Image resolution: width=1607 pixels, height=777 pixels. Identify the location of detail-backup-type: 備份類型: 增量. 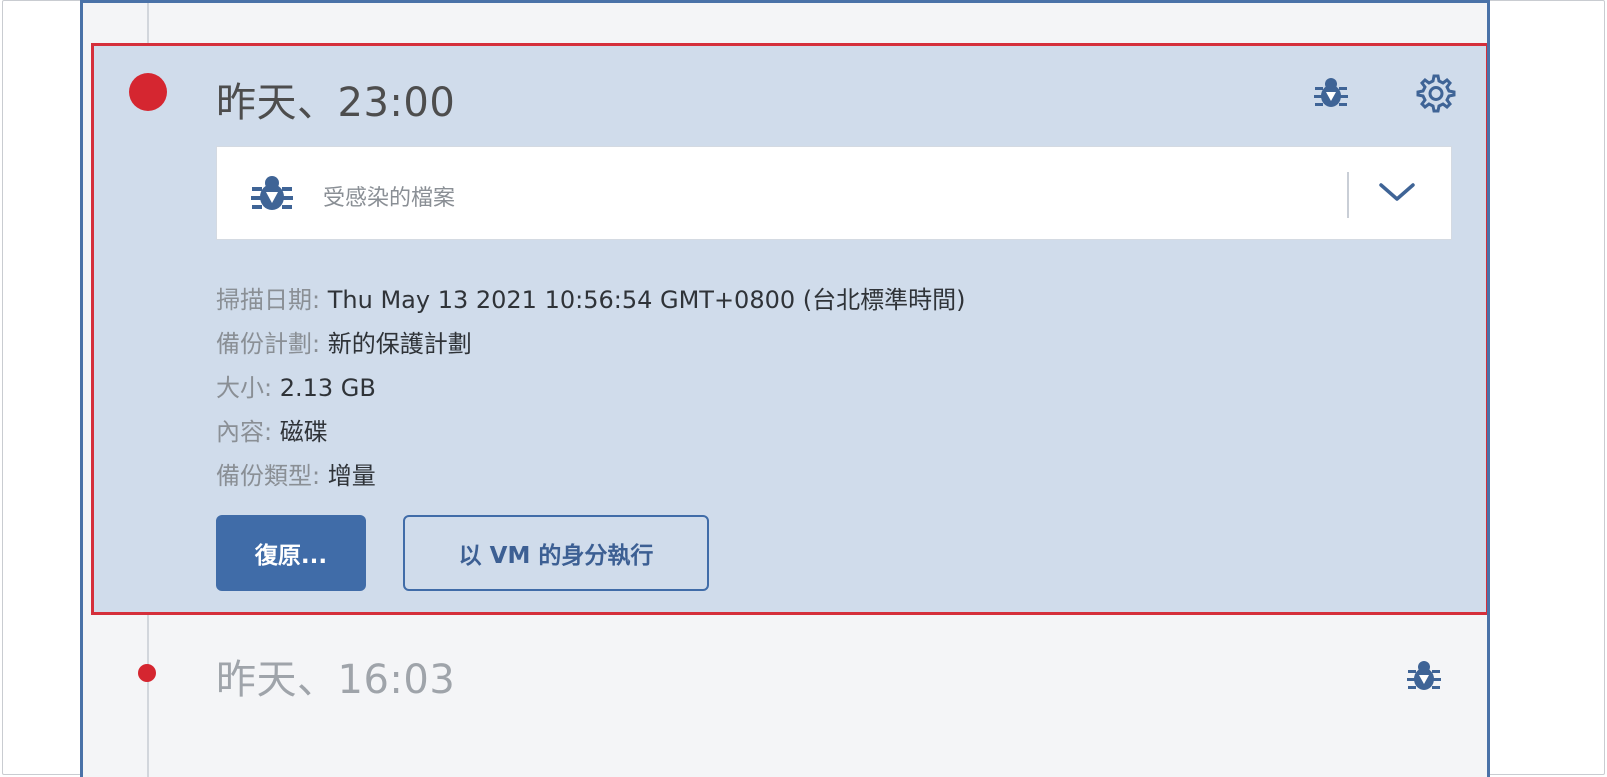
(296, 473).